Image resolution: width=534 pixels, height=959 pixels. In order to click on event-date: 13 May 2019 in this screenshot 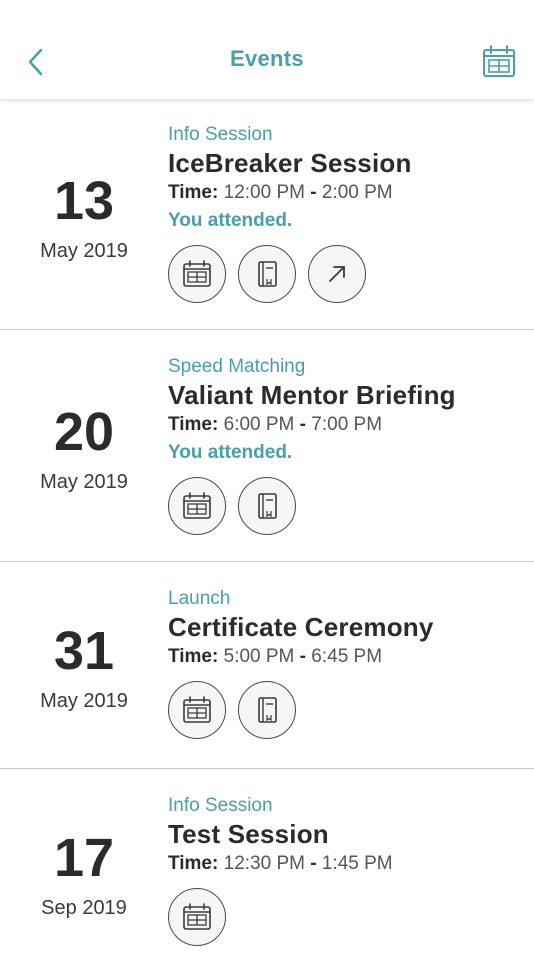, I will do `click(84, 218)`.